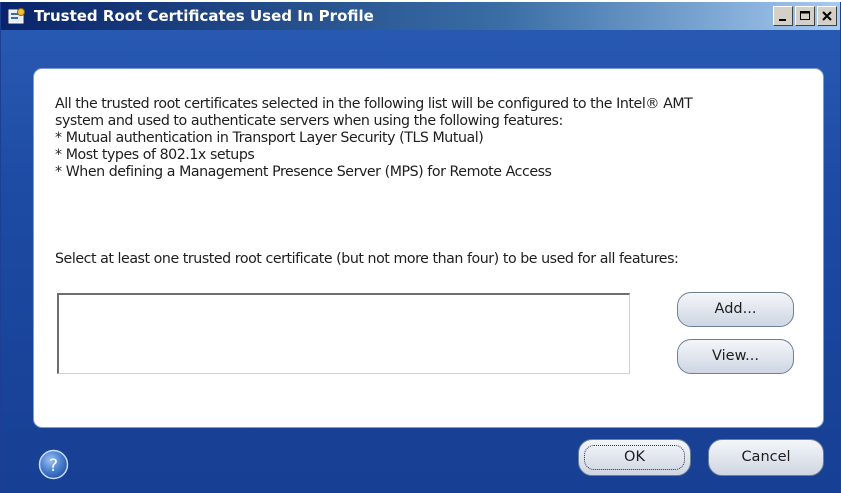 The height and width of the screenshot is (493, 841). I want to click on minimize-button, so click(783, 16).